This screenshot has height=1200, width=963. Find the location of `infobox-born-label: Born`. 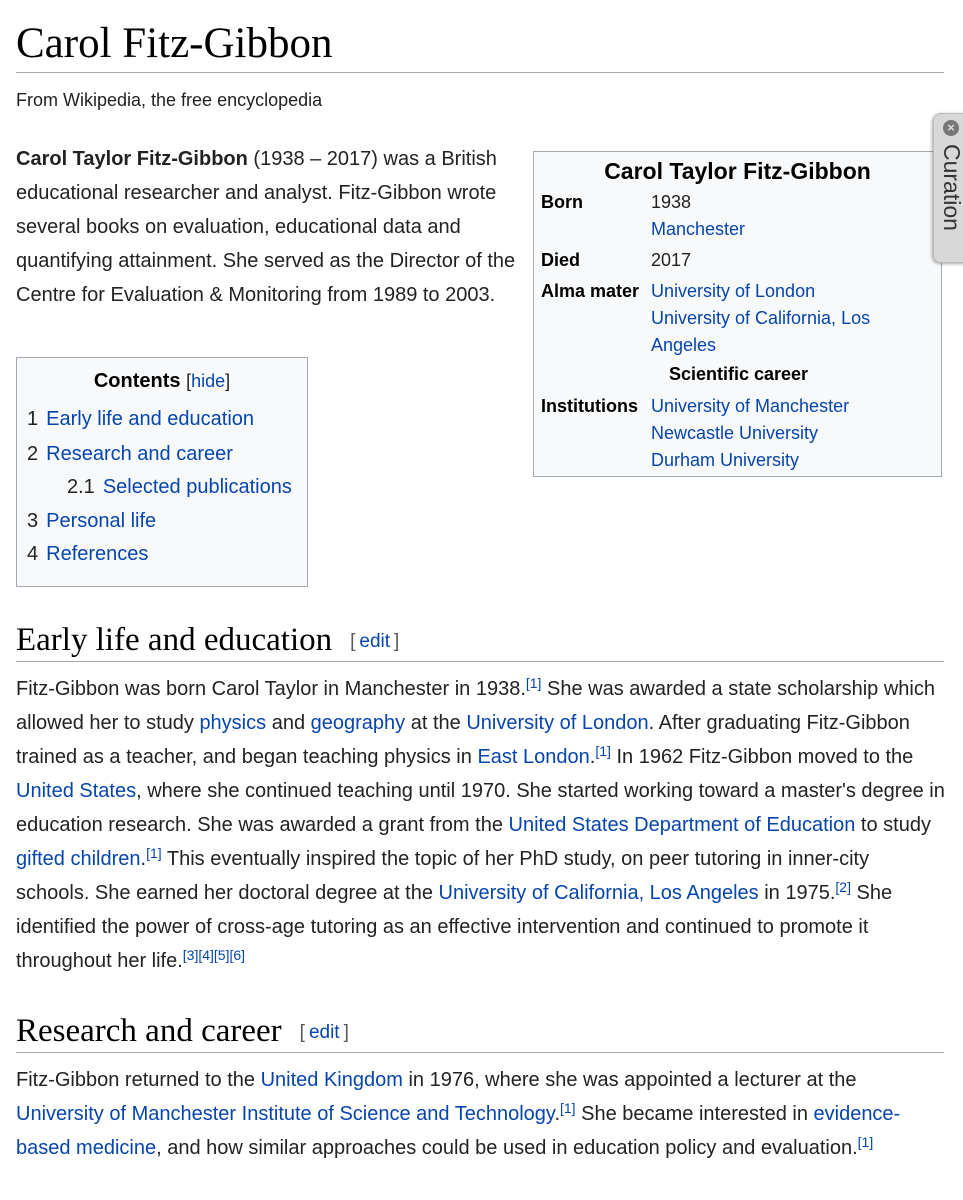

infobox-born-label: Born is located at coordinates (562, 202).